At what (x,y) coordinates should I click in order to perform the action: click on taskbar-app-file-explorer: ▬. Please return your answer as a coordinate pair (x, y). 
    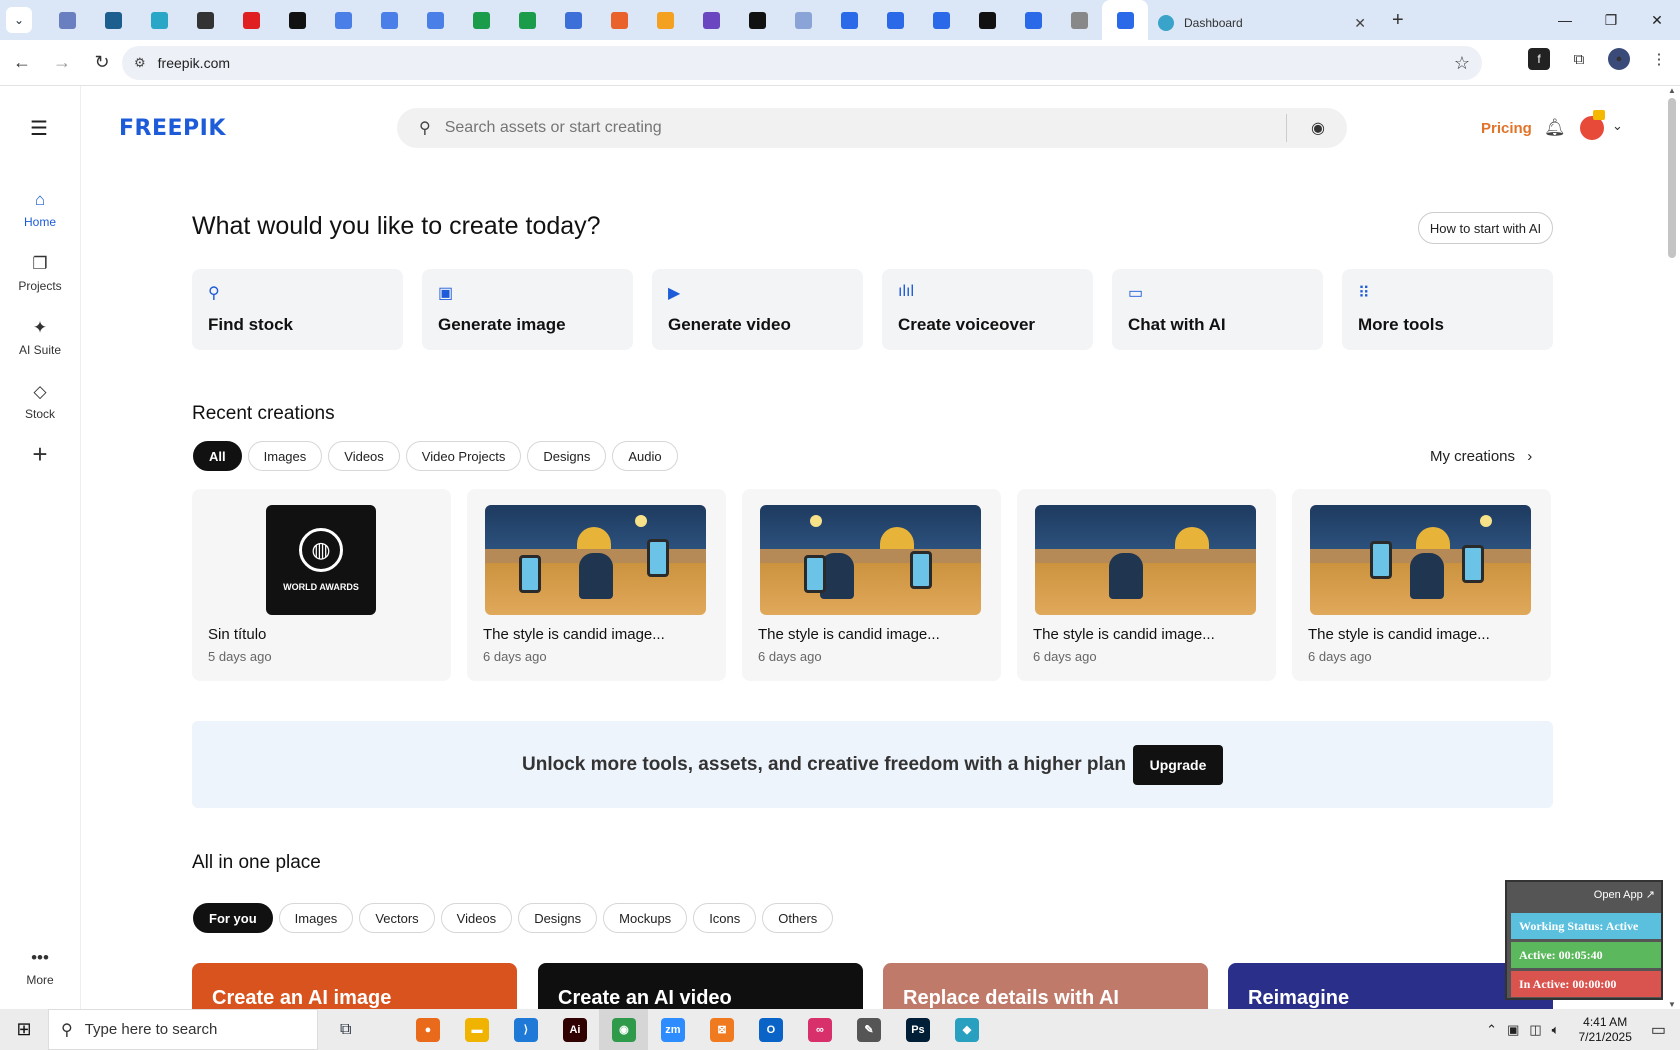
    Looking at the image, I should click on (476, 1029).